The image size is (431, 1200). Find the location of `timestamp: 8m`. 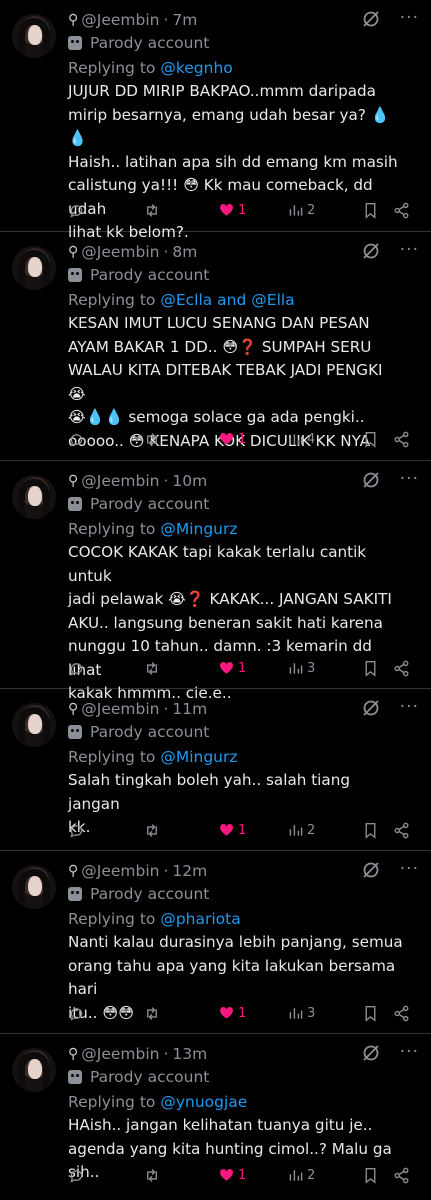

timestamp: 8m is located at coordinates (184, 252).